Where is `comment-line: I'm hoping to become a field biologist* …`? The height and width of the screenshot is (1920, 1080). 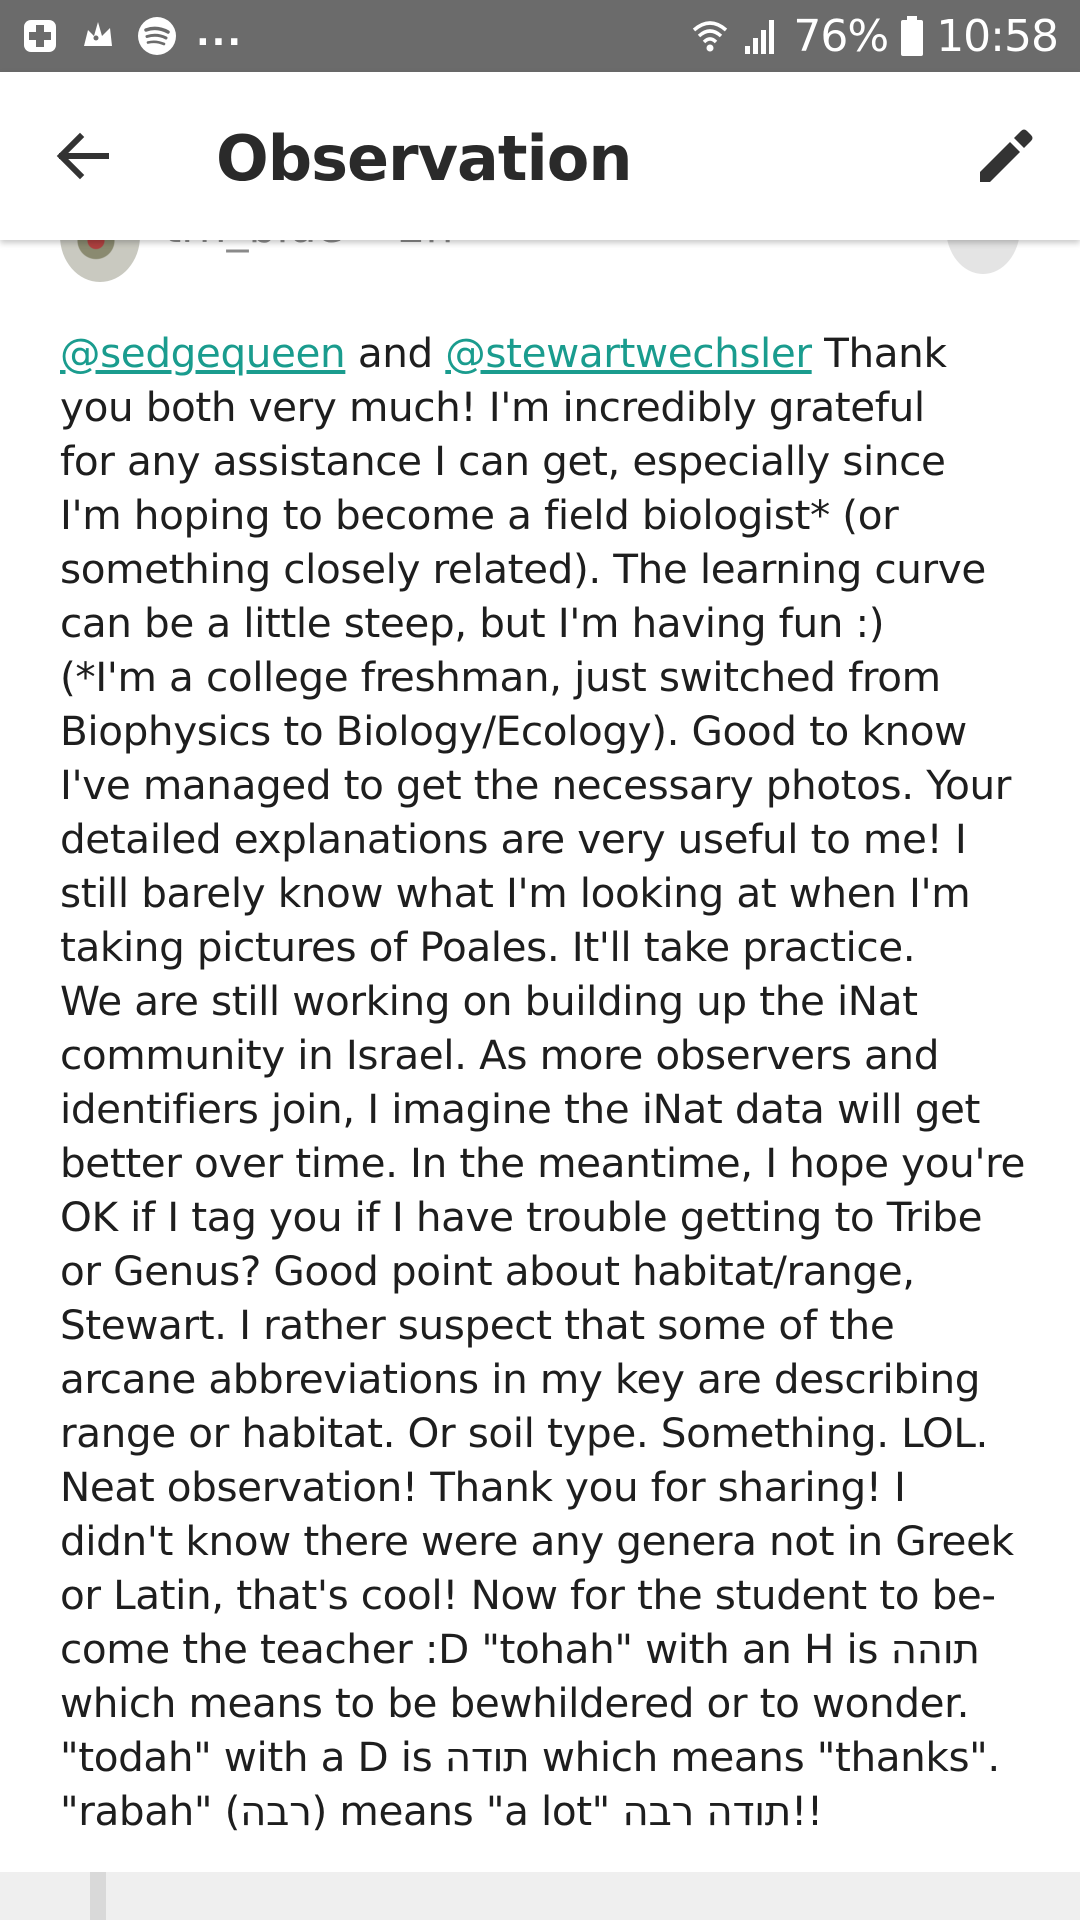
comment-line: I'm hoping to become a field biologist* … is located at coordinates (479, 515).